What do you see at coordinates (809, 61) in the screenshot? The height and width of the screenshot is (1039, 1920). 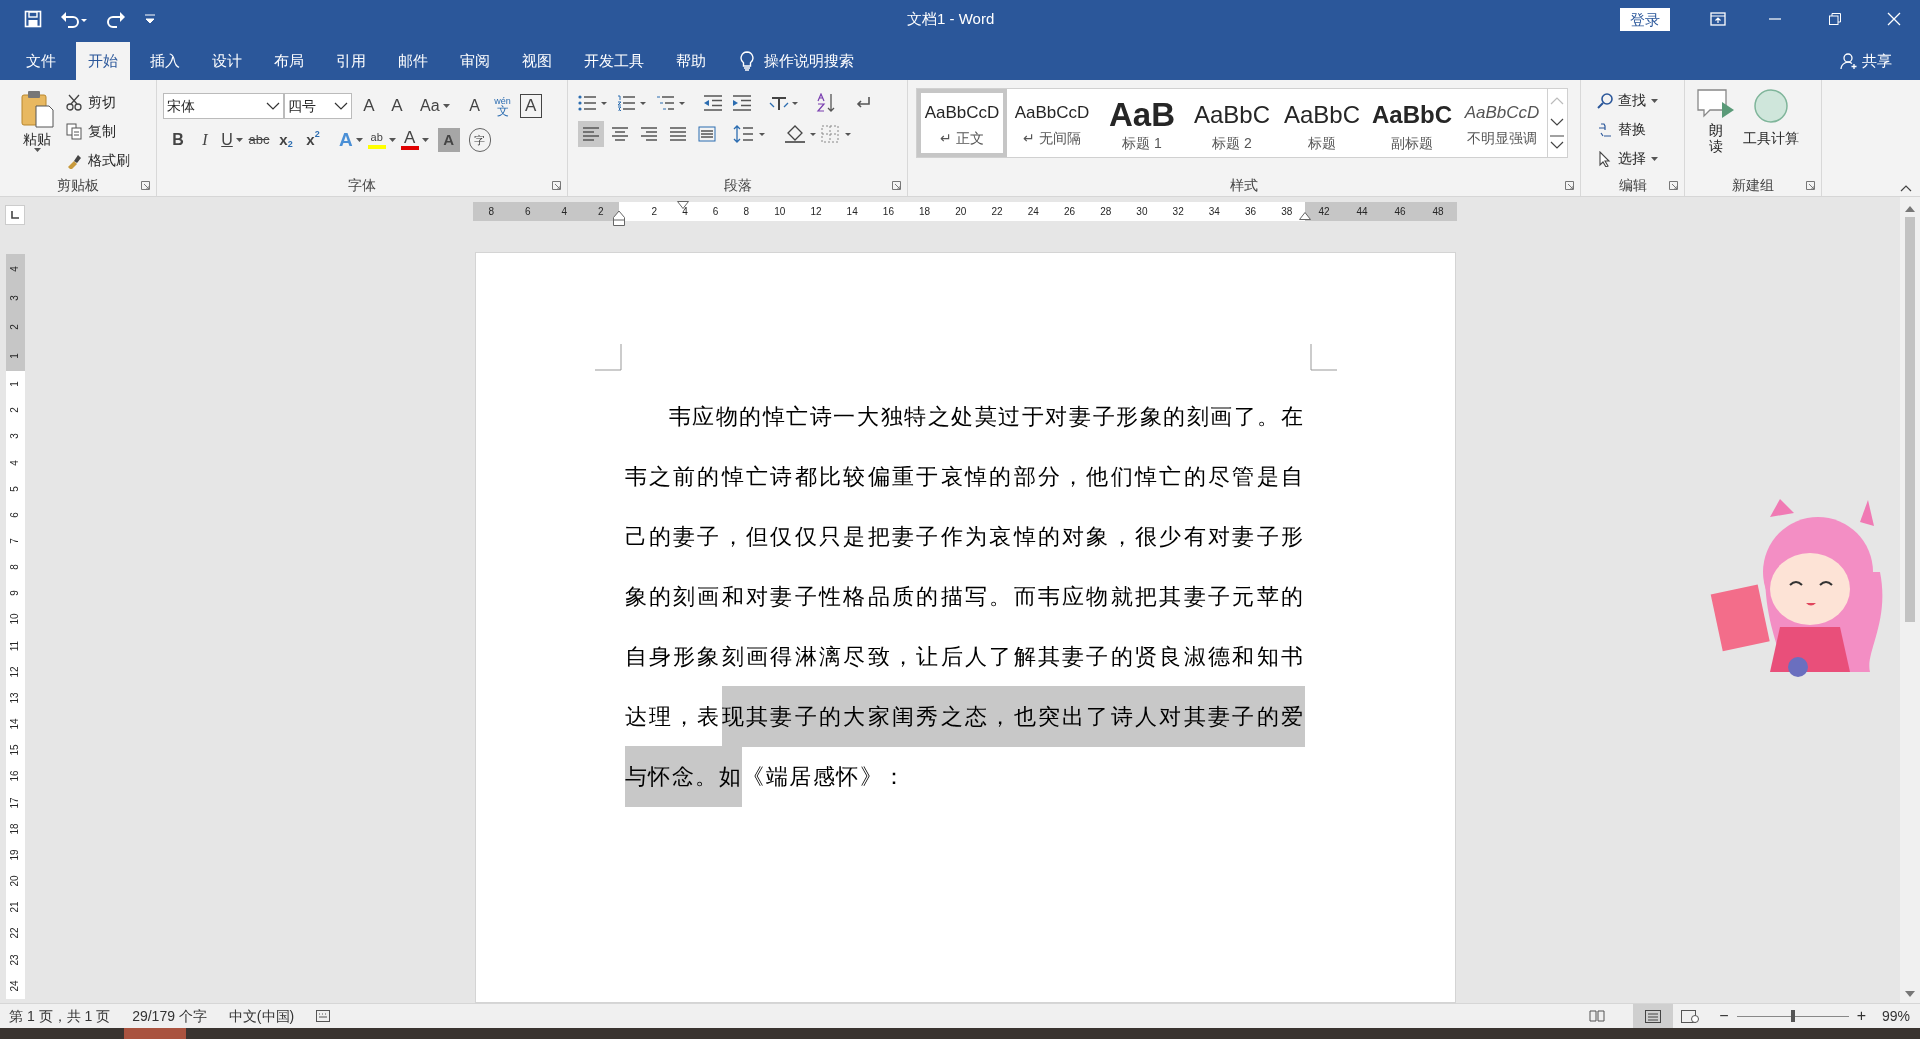 I see `tell-me-search: 操作说明搜索` at bounding box center [809, 61].